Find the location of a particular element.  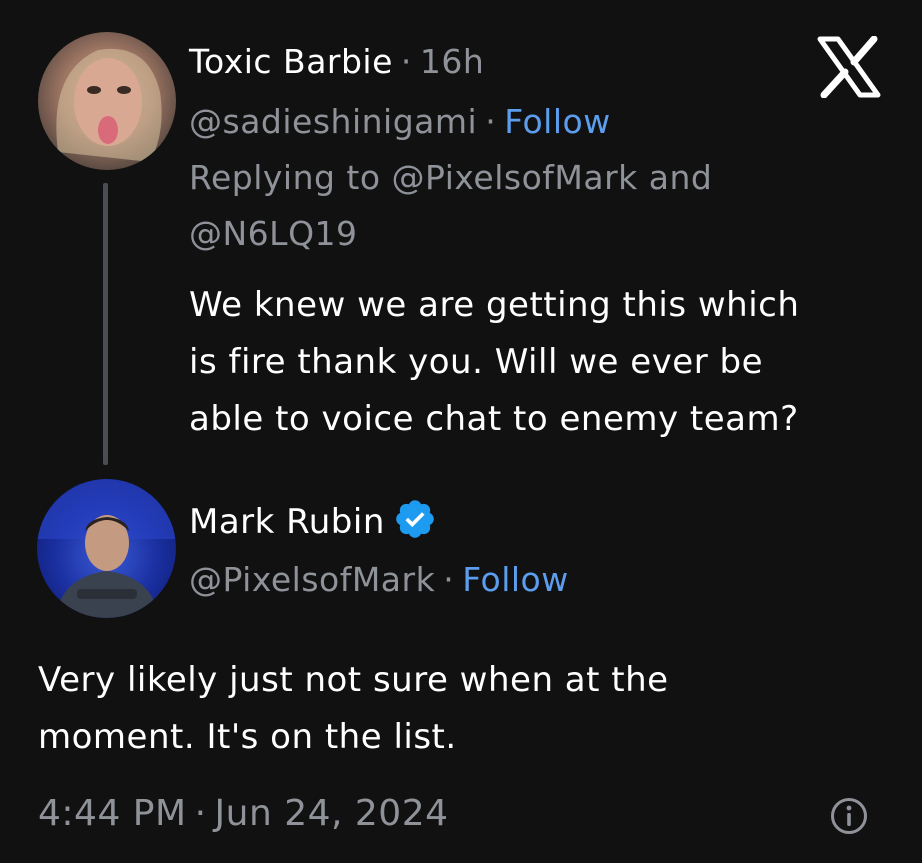

reply-time: 16h is located at coordinates (452, 61).